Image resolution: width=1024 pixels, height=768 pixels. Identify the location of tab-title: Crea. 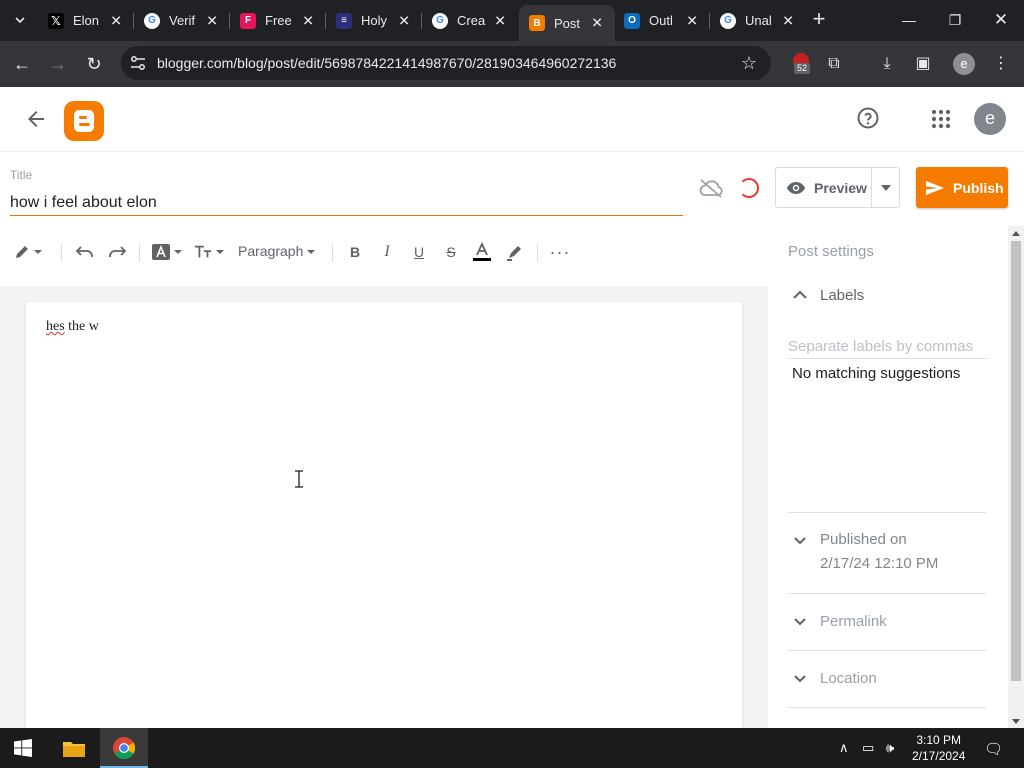
(471, 20).